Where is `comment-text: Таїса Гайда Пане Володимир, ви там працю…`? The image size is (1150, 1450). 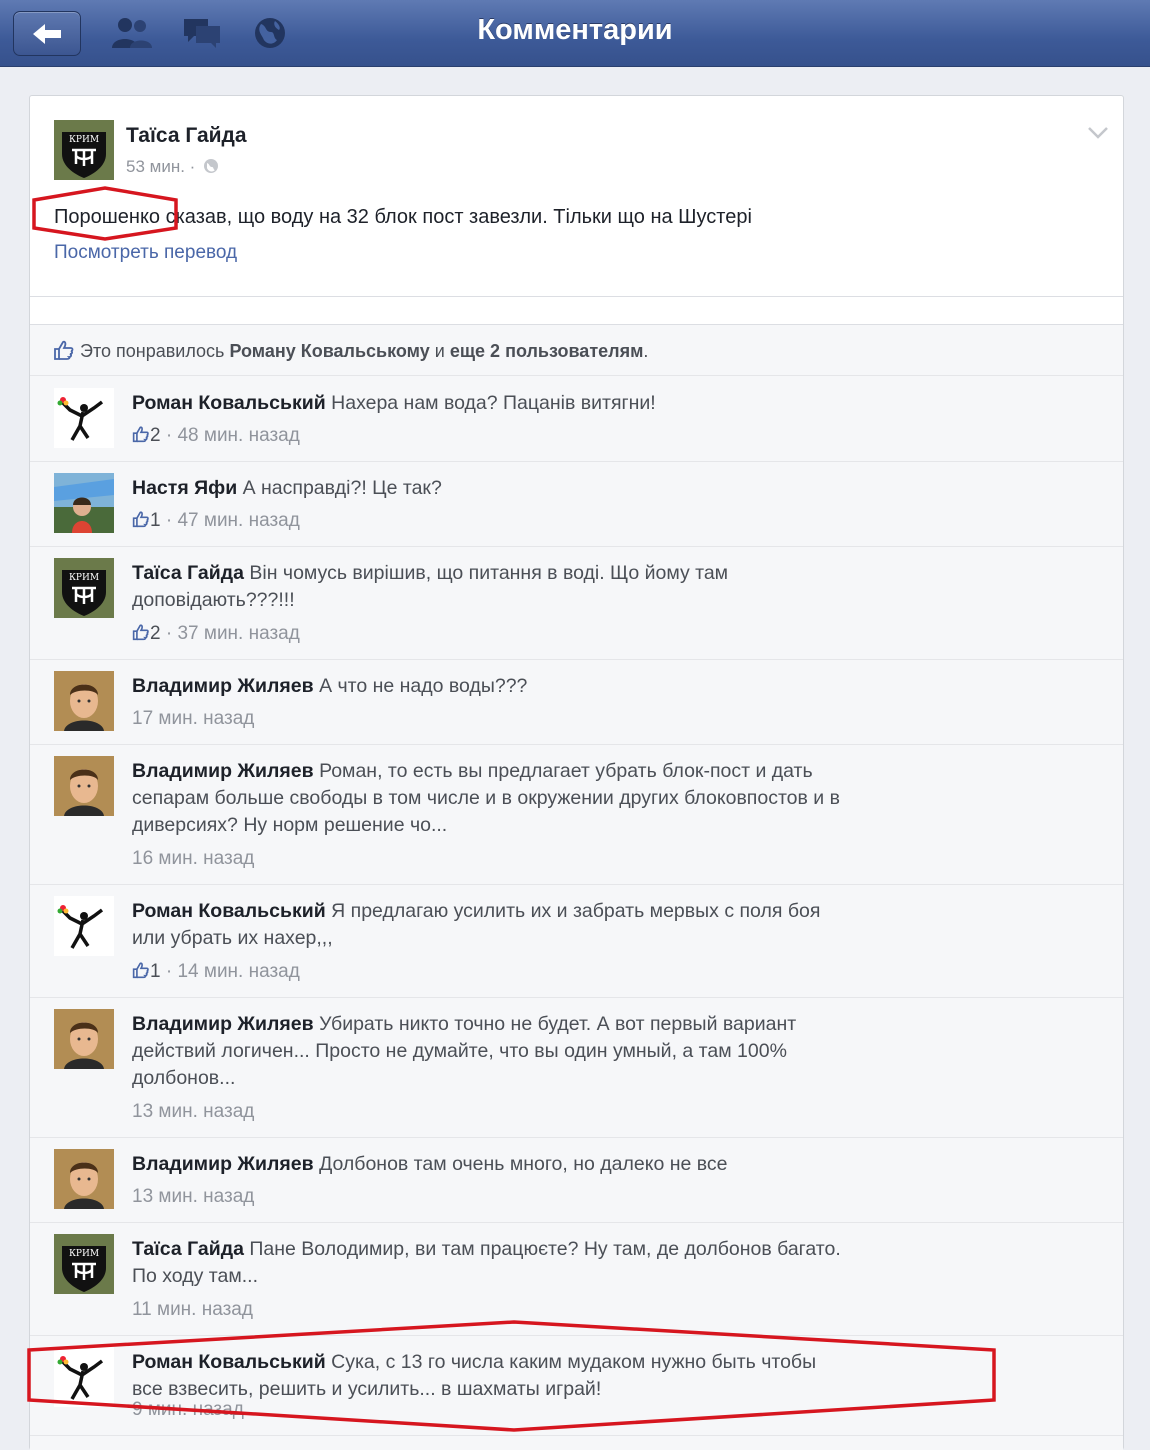
comment-text: Таїса Гайда Пане Володимир, ви там працю… is located at coordinates (492, 1263).